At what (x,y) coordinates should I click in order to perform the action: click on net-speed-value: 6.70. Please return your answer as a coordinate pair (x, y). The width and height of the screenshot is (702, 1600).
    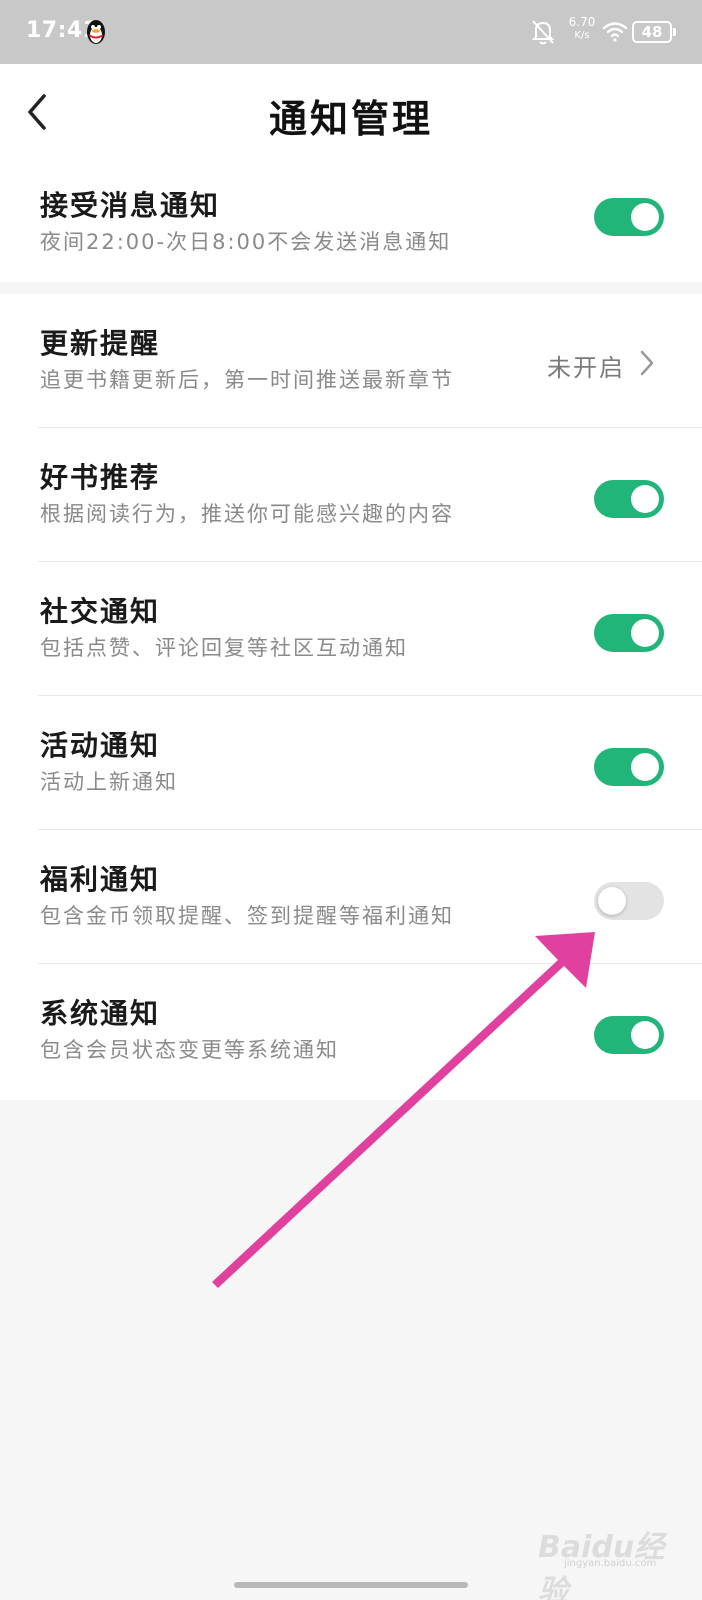
    Looking at the image, I should click on (582, 22).